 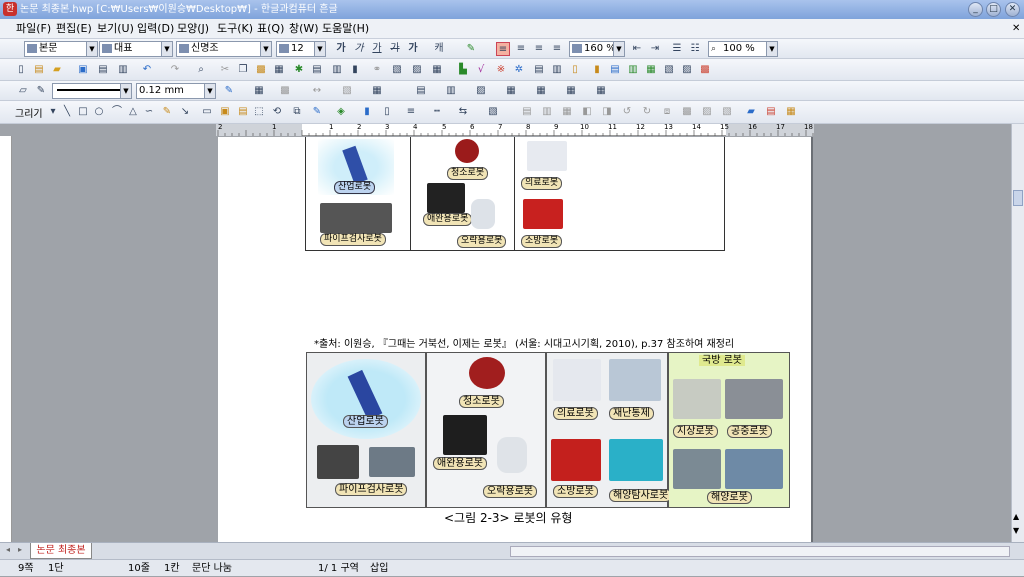 What do you see at coordinates (99, 112) in the screenshot?
I see `ellipse-tool-icon: ○` at bounding box center [99, 112].